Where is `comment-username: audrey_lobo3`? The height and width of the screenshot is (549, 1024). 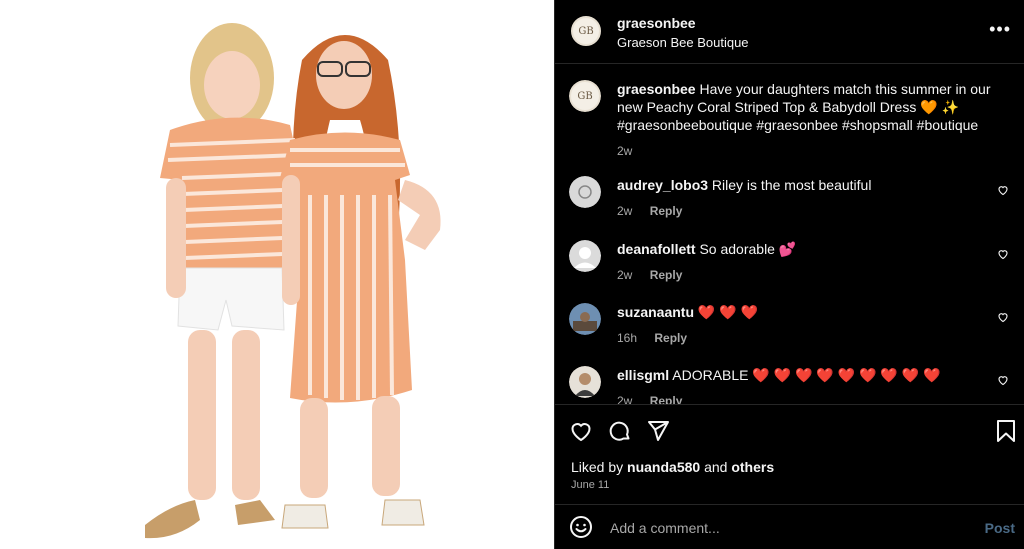 comment-username: audrey_lobo3 is located at coordinates (662, 185).